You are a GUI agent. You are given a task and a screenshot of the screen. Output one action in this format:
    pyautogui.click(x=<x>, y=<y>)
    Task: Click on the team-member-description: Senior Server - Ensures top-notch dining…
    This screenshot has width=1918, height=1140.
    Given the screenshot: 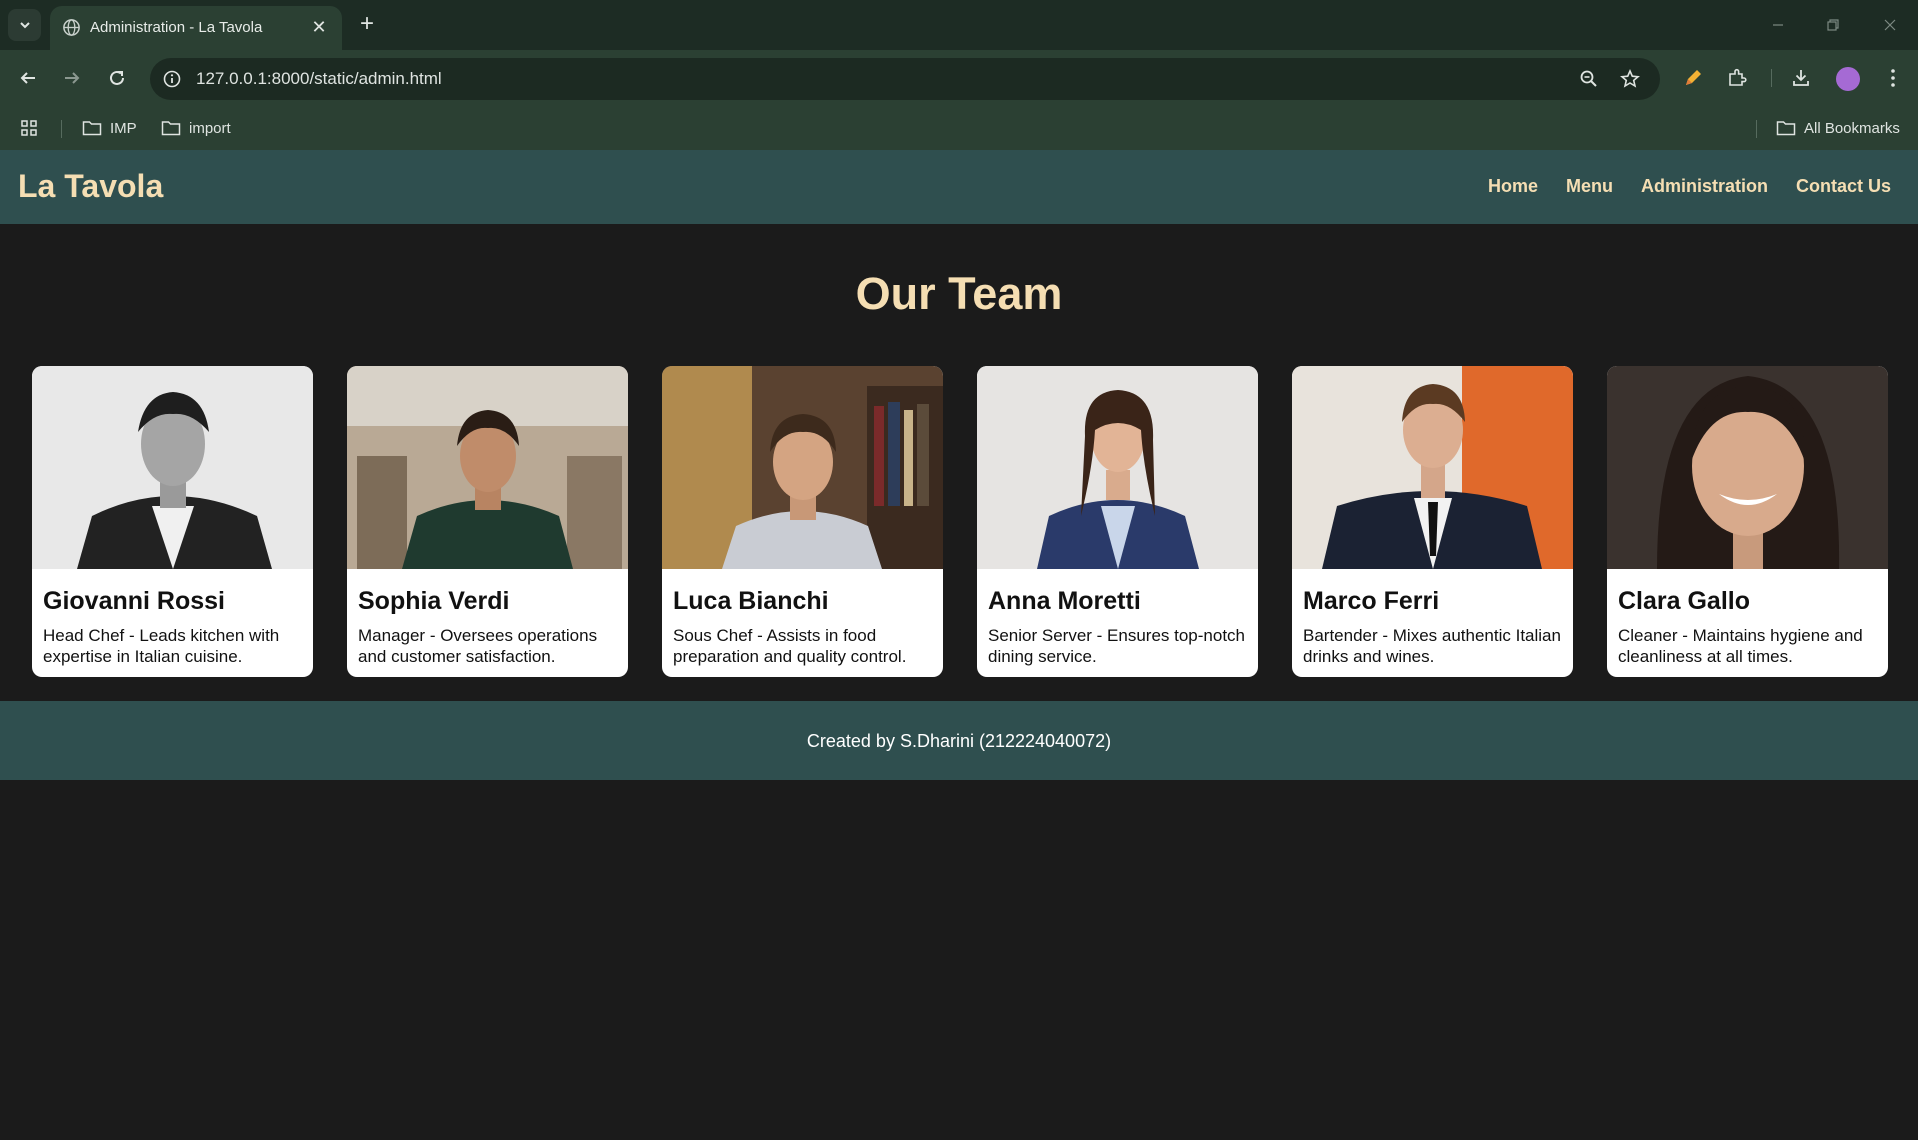 What is the action you would take?
    pyautogui.click(x=1117, y=646)
    